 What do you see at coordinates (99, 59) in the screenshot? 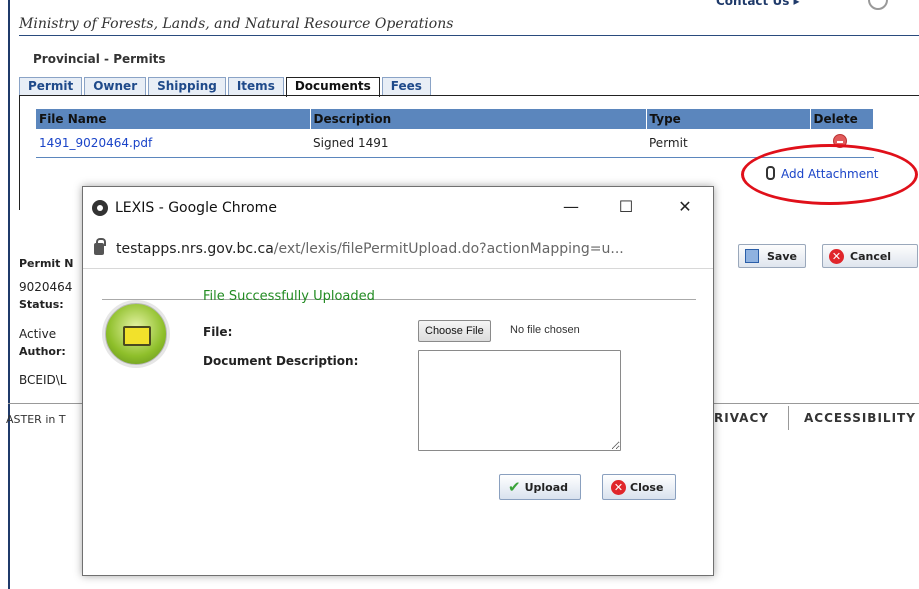
I see `page-title: Provincial - Permits` at bounding box center [99, 59].